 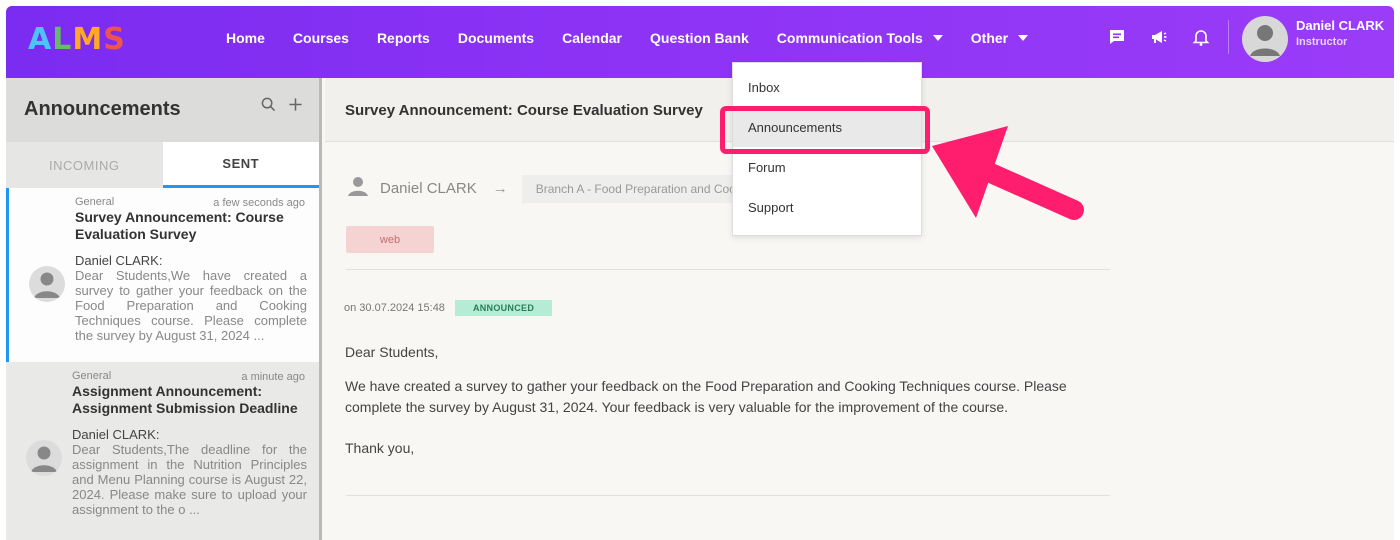 I want to click on megaphone-icon, so click(x=1159, y=37).